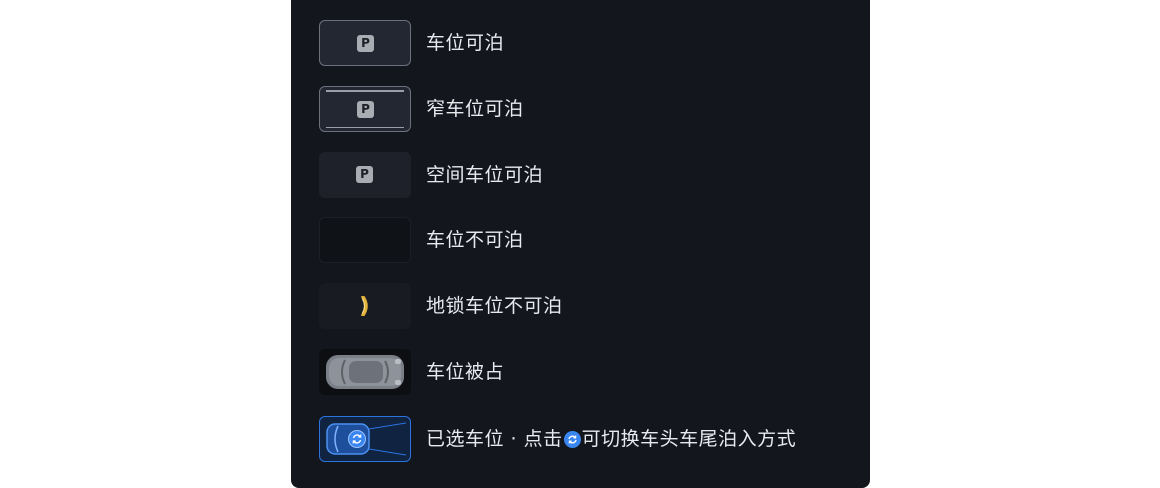 The width and height of the screenshot is (1160, 488). Describe the element at coordinates (485, 175) in the screenshot. I see `legend-label-space: 空间车位可泊` at that location.